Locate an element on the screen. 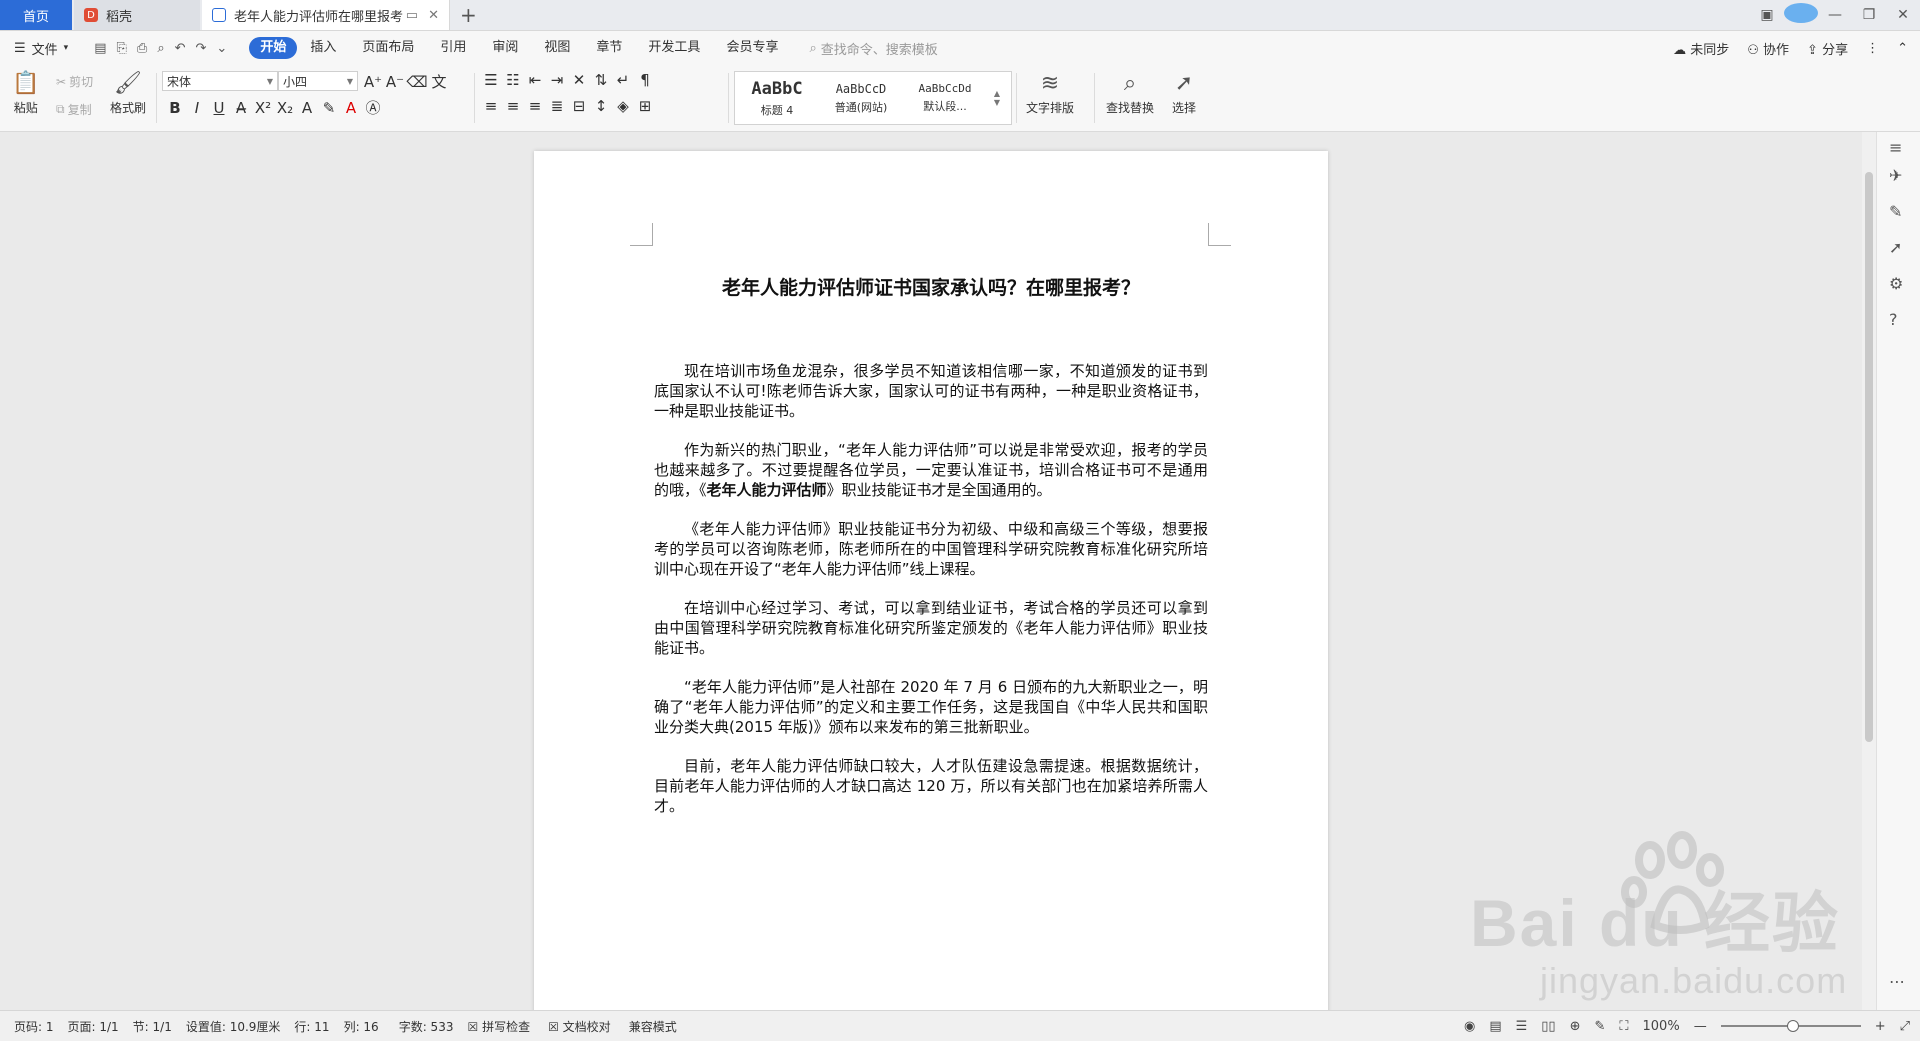  tab-reference: 引用 is located at coordinates (453, 48).